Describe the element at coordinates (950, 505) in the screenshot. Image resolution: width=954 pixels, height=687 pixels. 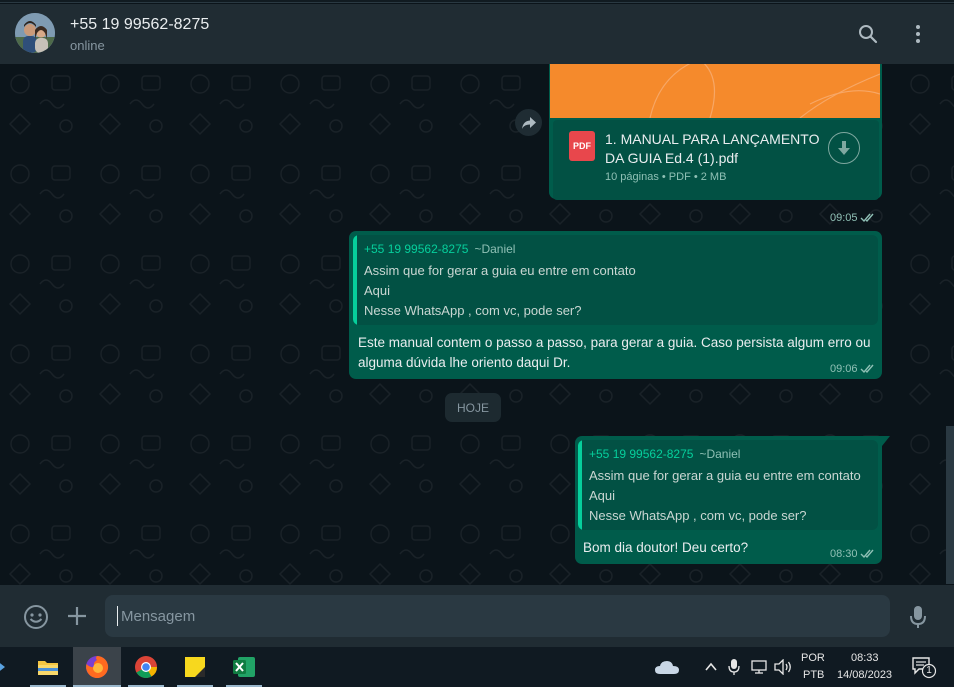
I see `chat-scrollbar` at that location.